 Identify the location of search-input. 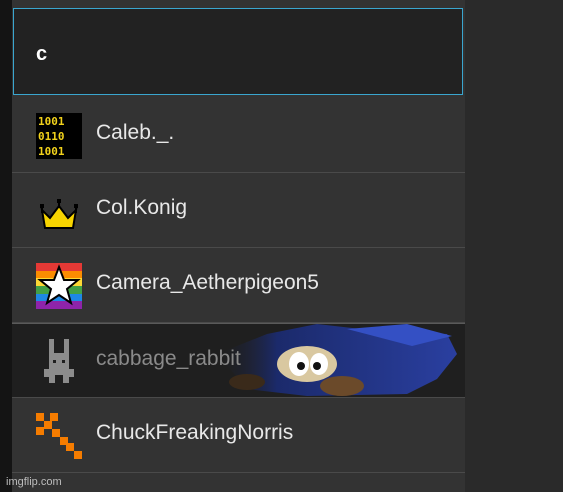
(236, 54).